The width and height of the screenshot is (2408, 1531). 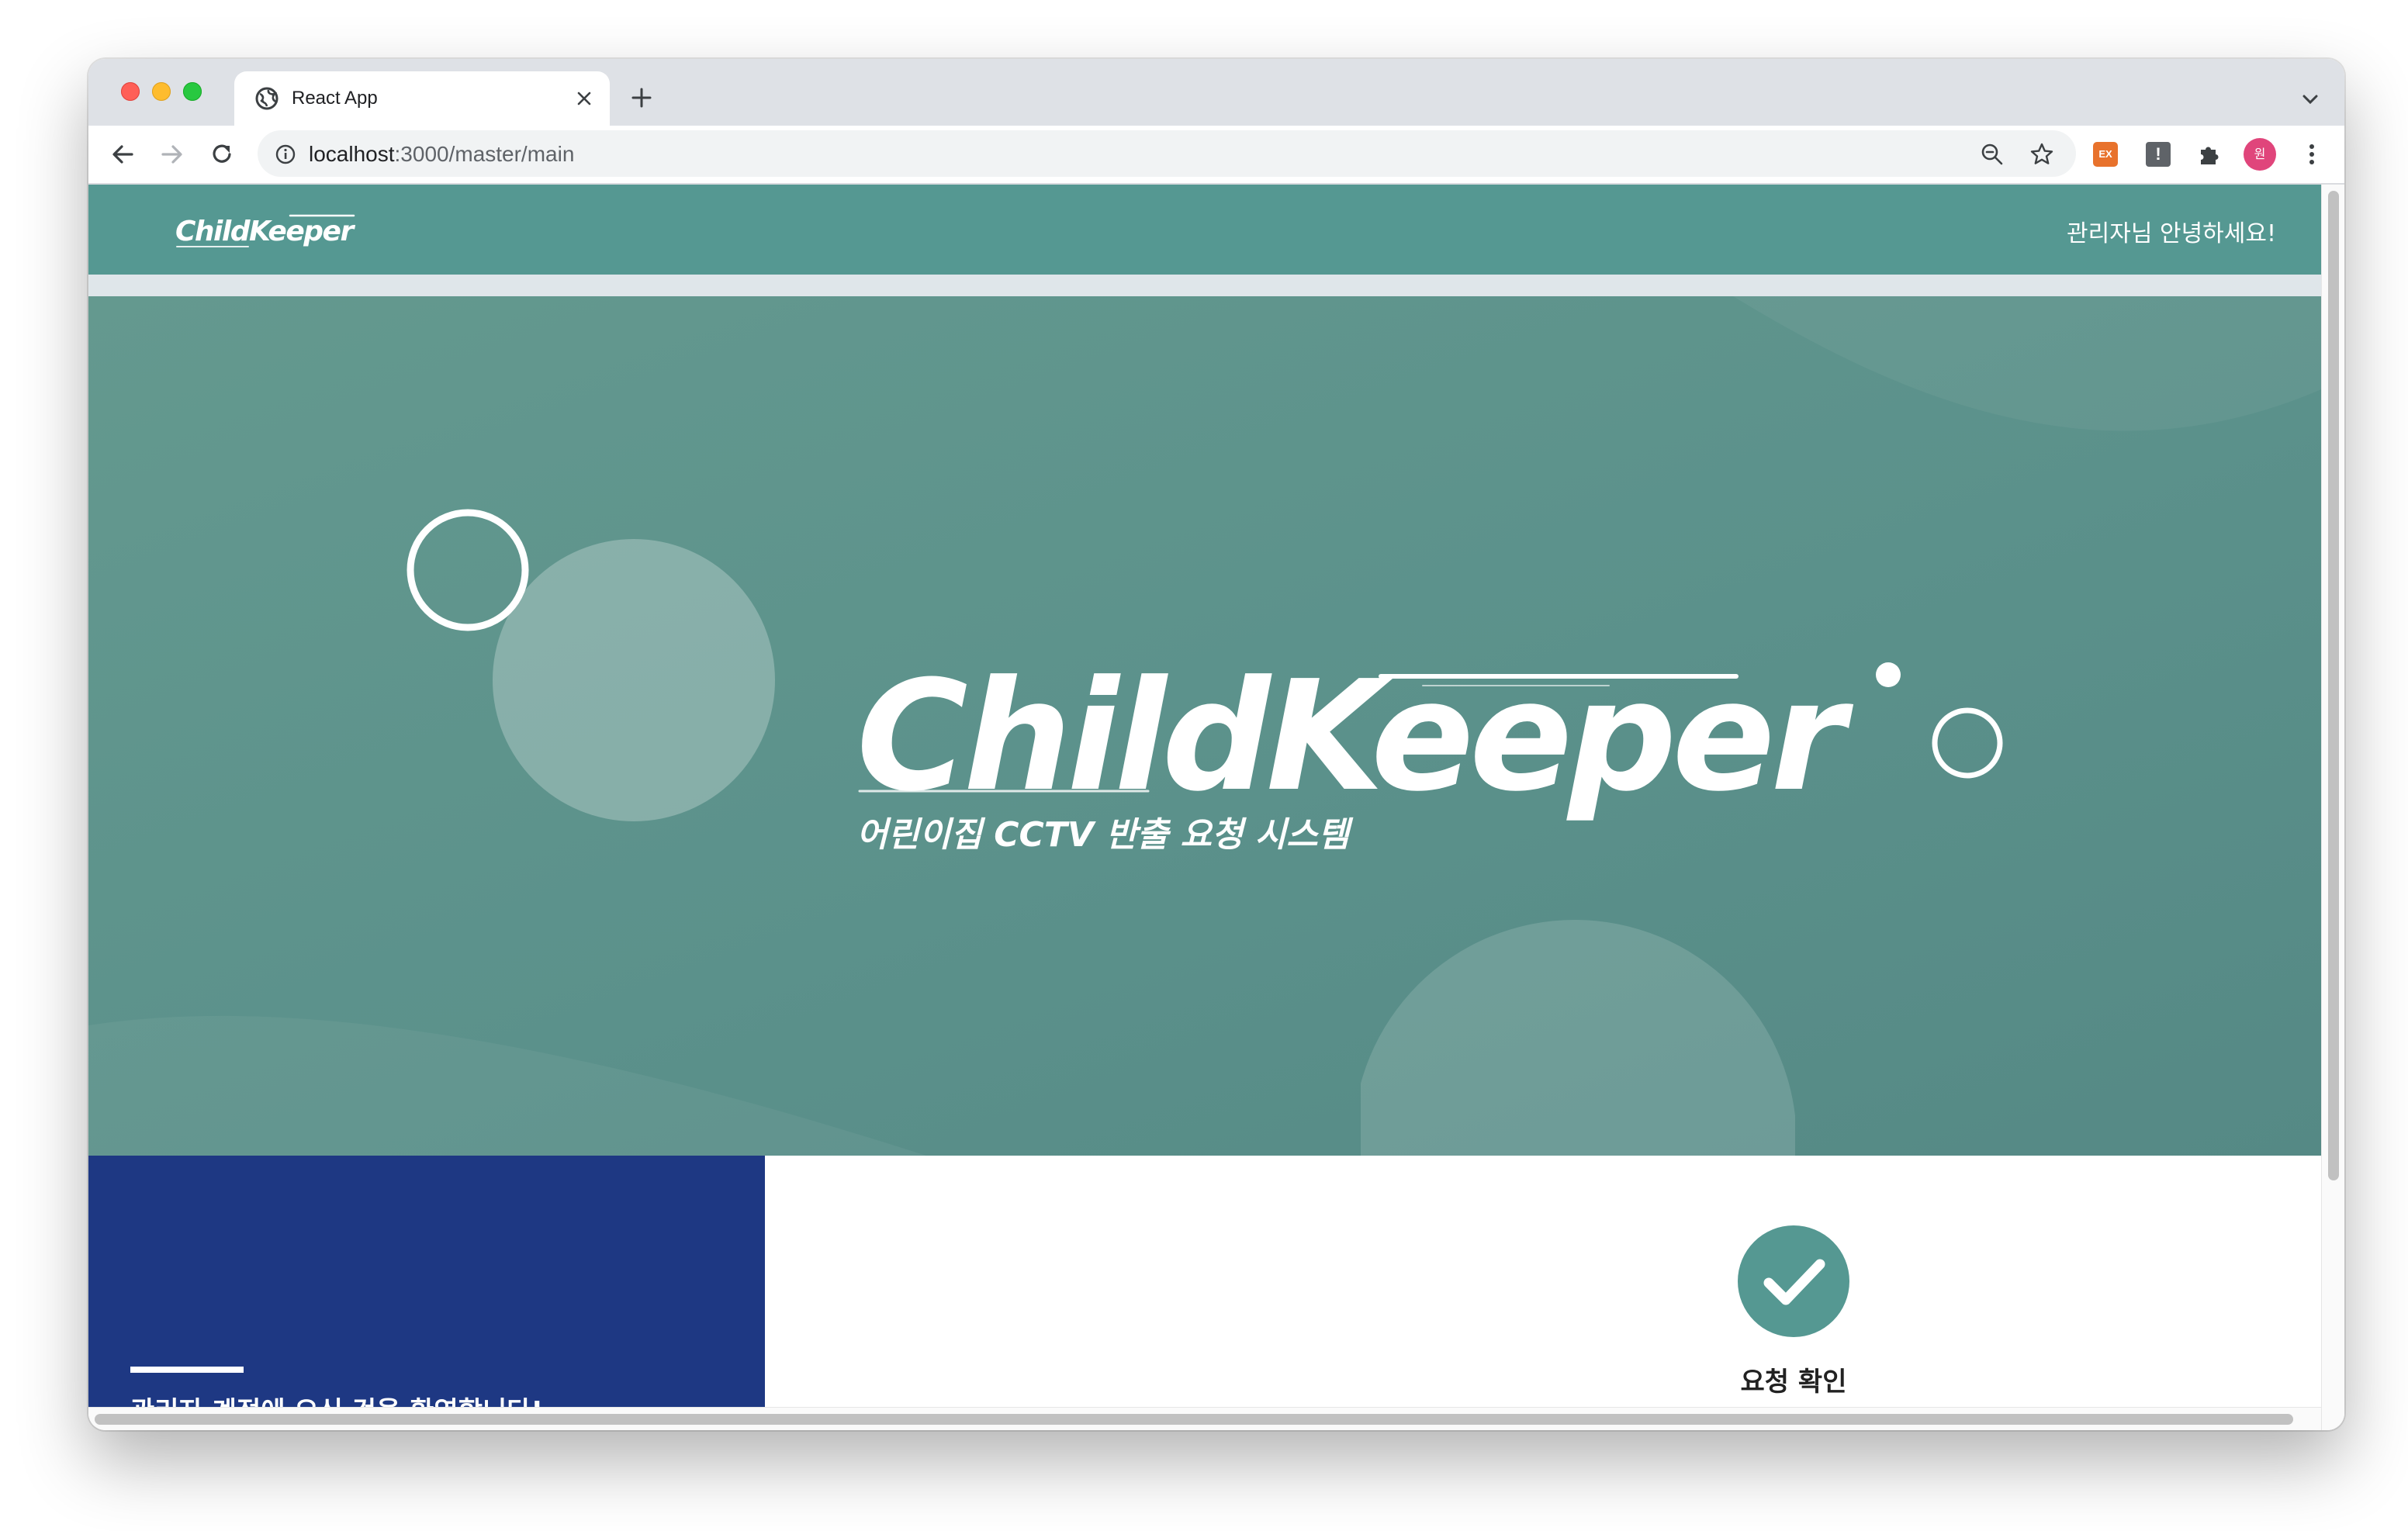 I want to click on header-divider, so click(x=1204, y=285).